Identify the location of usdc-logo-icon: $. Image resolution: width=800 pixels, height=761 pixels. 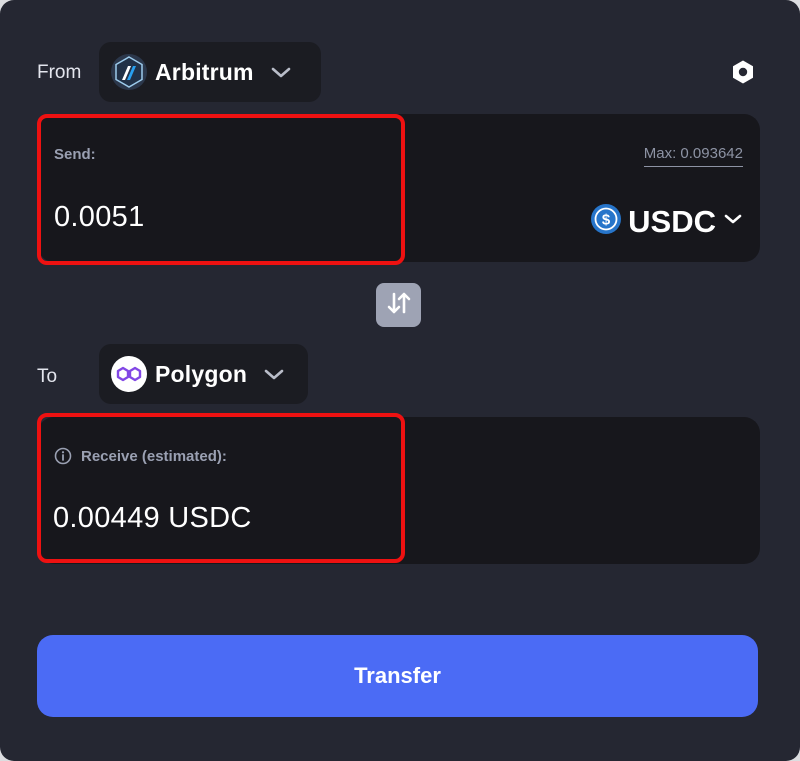
(606, 221).